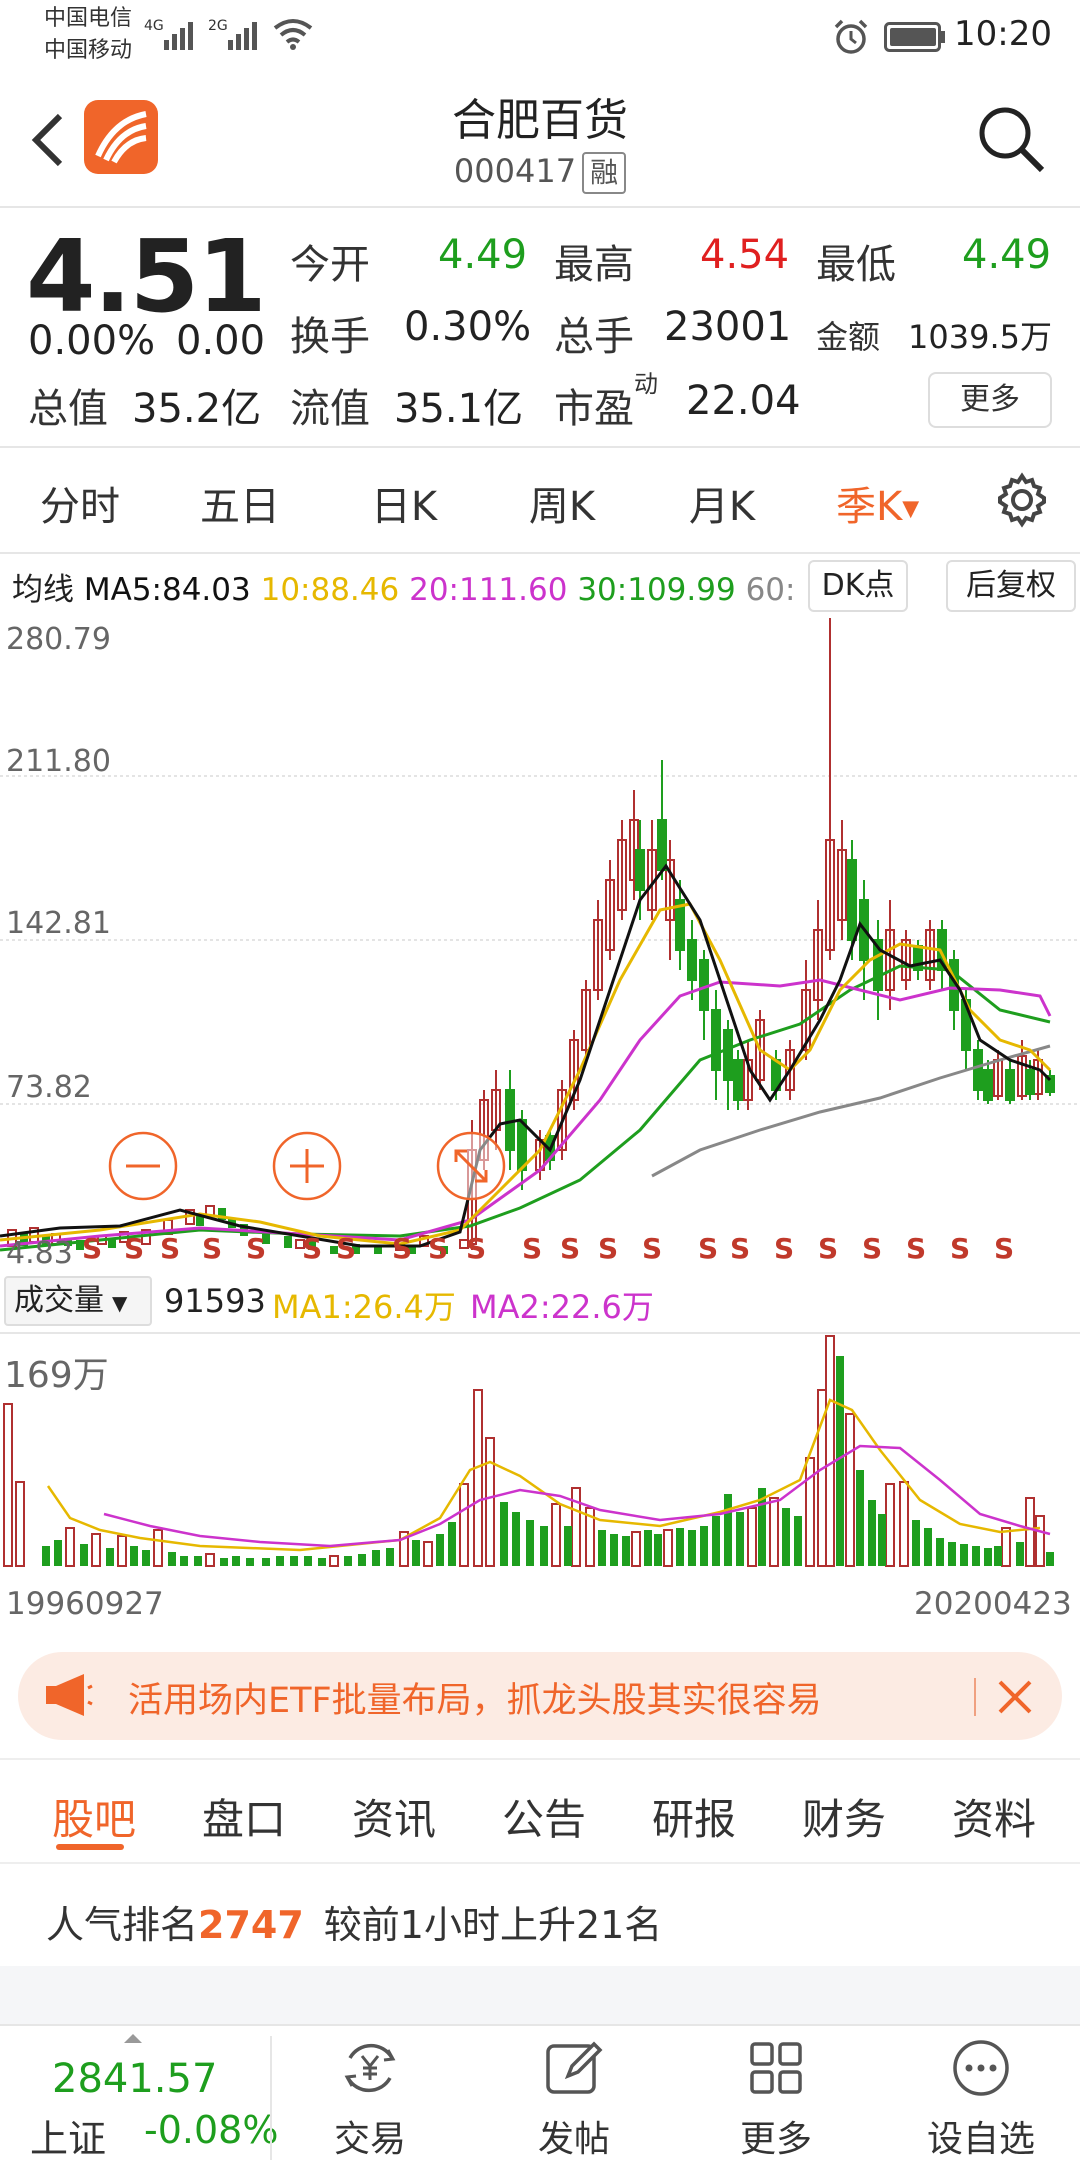  I want to click on popularity-change: 较前1小时上升21名, so click(493, 1925).